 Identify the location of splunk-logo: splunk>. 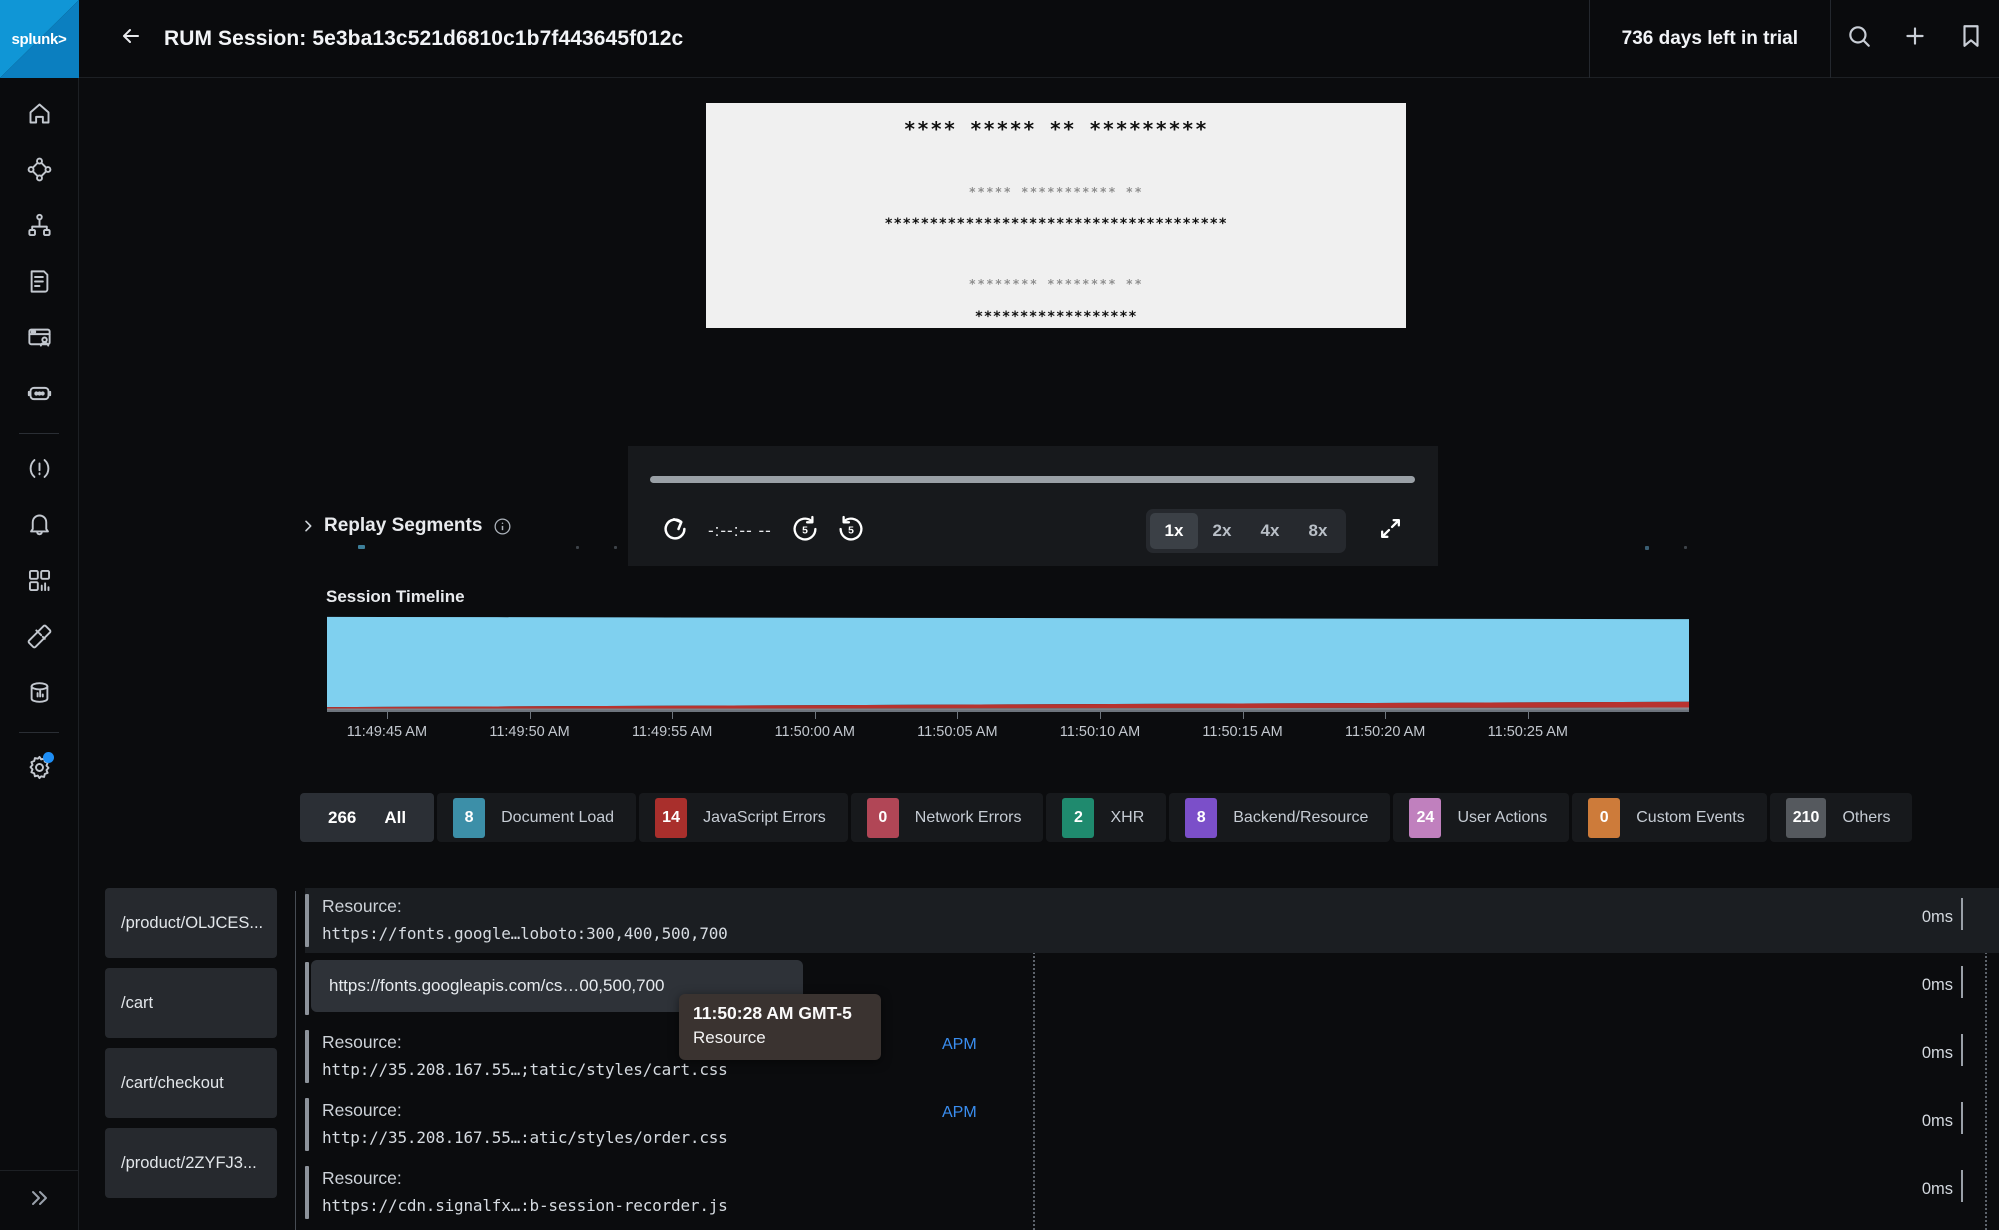
(39, 39).